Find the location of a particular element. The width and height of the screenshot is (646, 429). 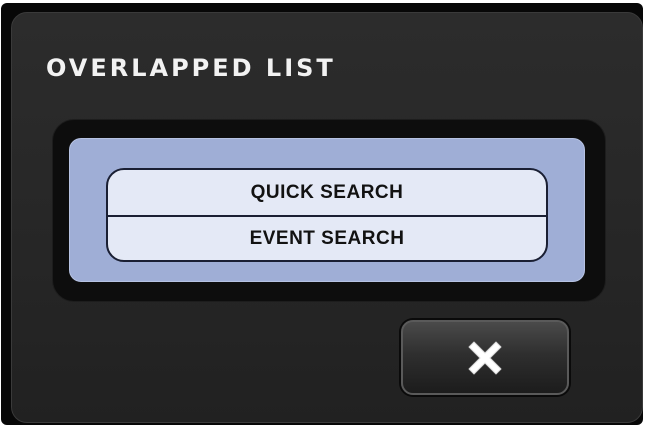

close-icon is located at coordinates (485, 357).